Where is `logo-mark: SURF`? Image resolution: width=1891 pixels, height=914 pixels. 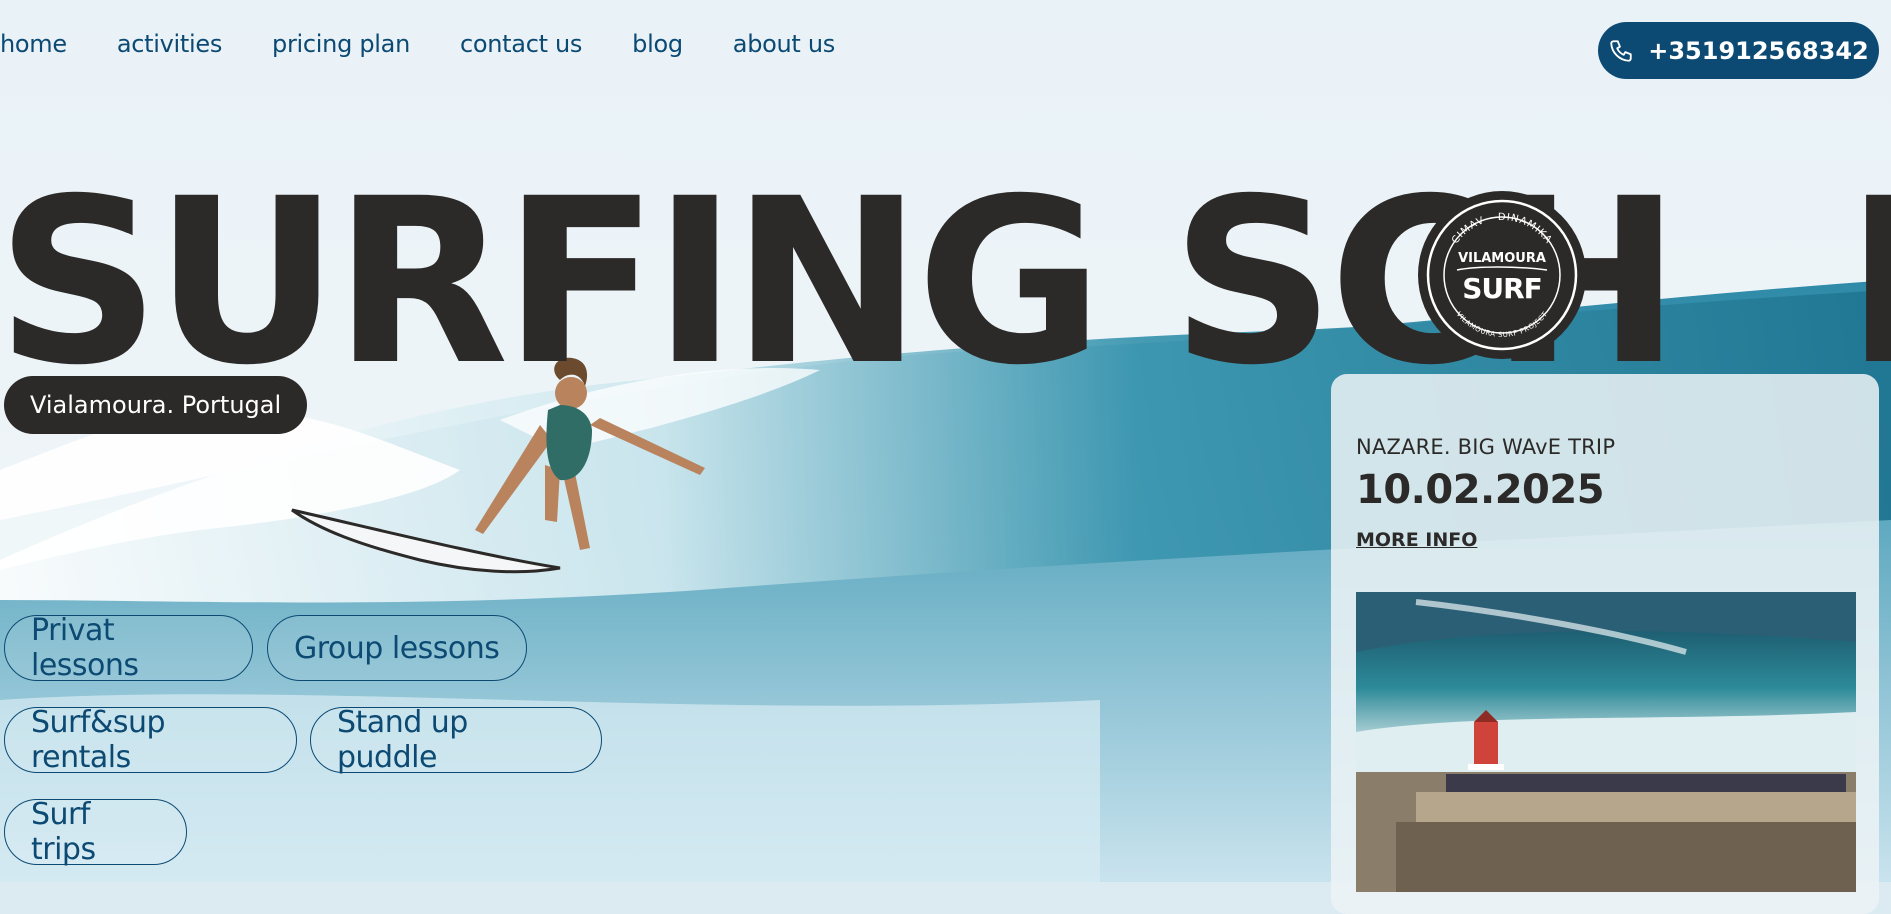
logo-mark: SURF is located at coordinates (1502, 288).